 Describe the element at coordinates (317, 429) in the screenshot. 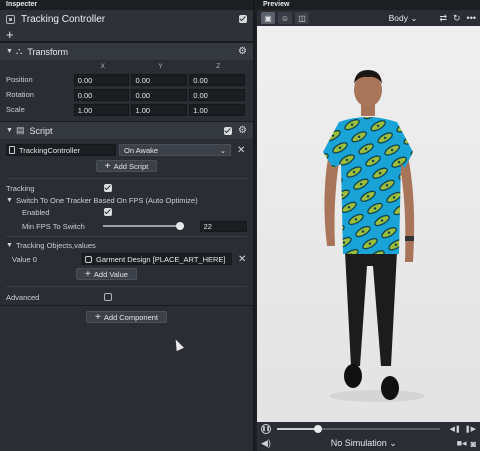

I see `timeline-handle` at that location.